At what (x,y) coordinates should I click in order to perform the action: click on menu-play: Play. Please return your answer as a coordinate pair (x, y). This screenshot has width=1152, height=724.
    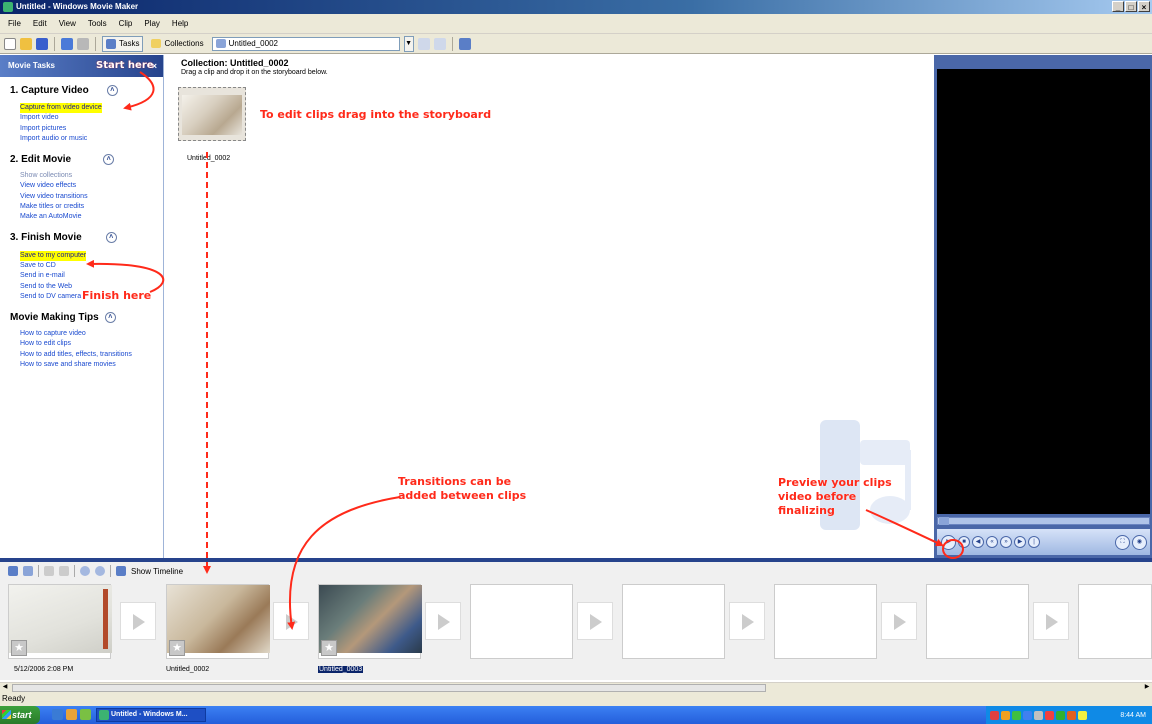
    Looking at the image, I should click on (152, 23).